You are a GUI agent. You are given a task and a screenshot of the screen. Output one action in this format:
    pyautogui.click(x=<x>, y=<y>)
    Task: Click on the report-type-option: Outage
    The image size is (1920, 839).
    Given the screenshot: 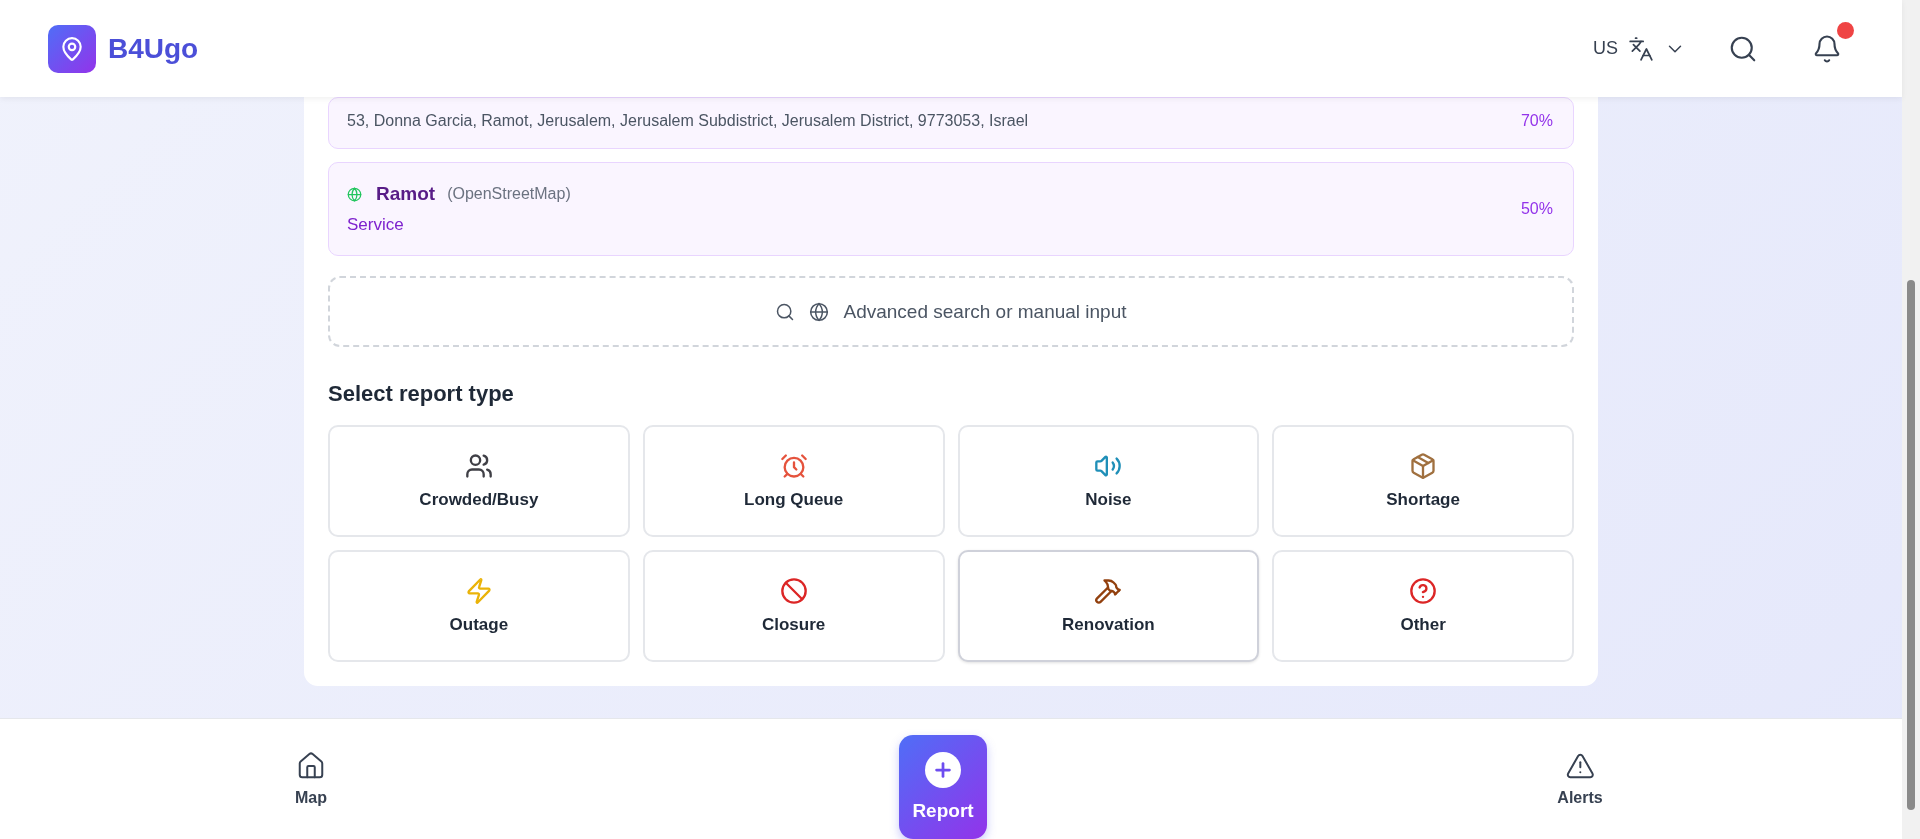 What is the action you would take?
    pyautogui.click(x=479, y=606)
    